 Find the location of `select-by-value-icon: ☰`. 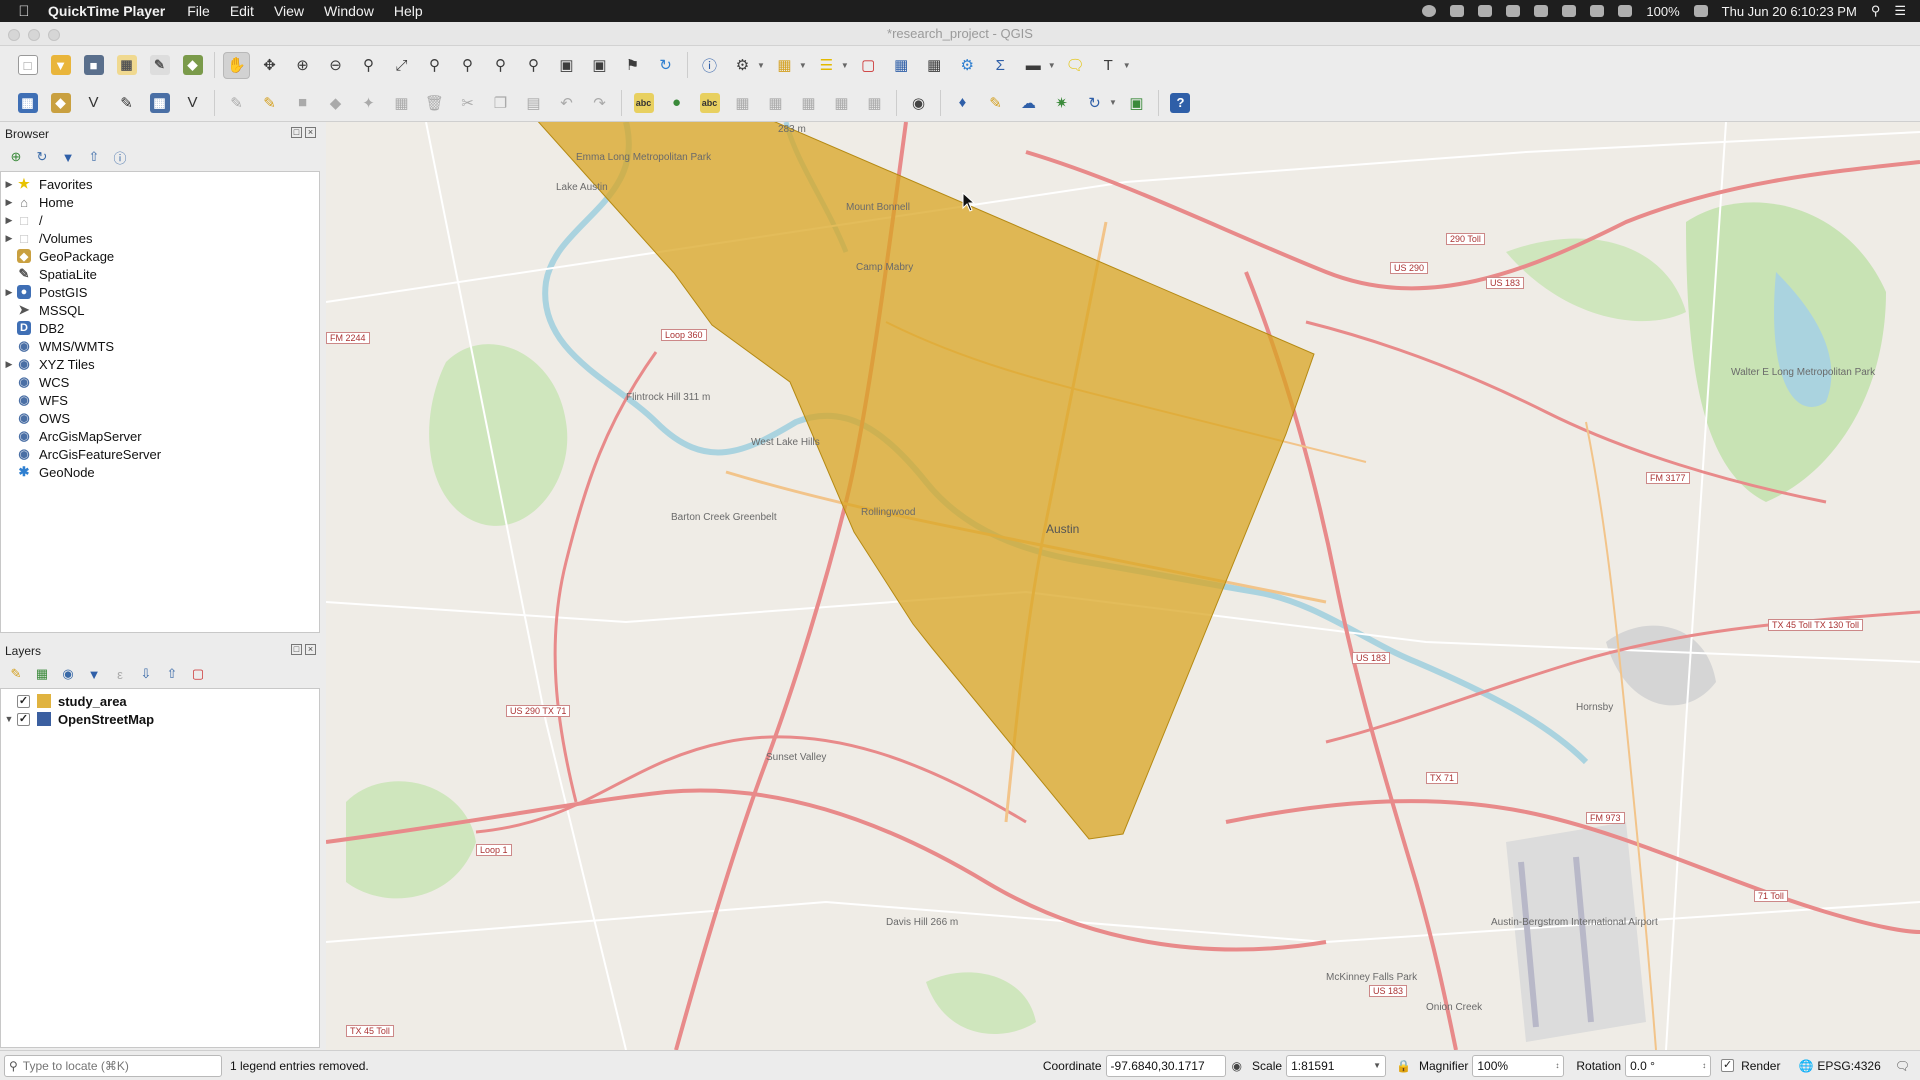

select-by-value-icon: ☰ is located at coordinates (826, 65).